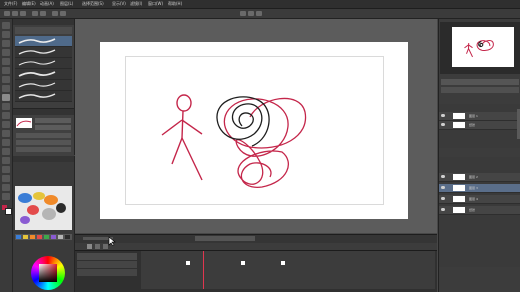  Describe the element at coordinates (6, 196) in the screenshot. I see `correct-line-tool-icon` at that location.